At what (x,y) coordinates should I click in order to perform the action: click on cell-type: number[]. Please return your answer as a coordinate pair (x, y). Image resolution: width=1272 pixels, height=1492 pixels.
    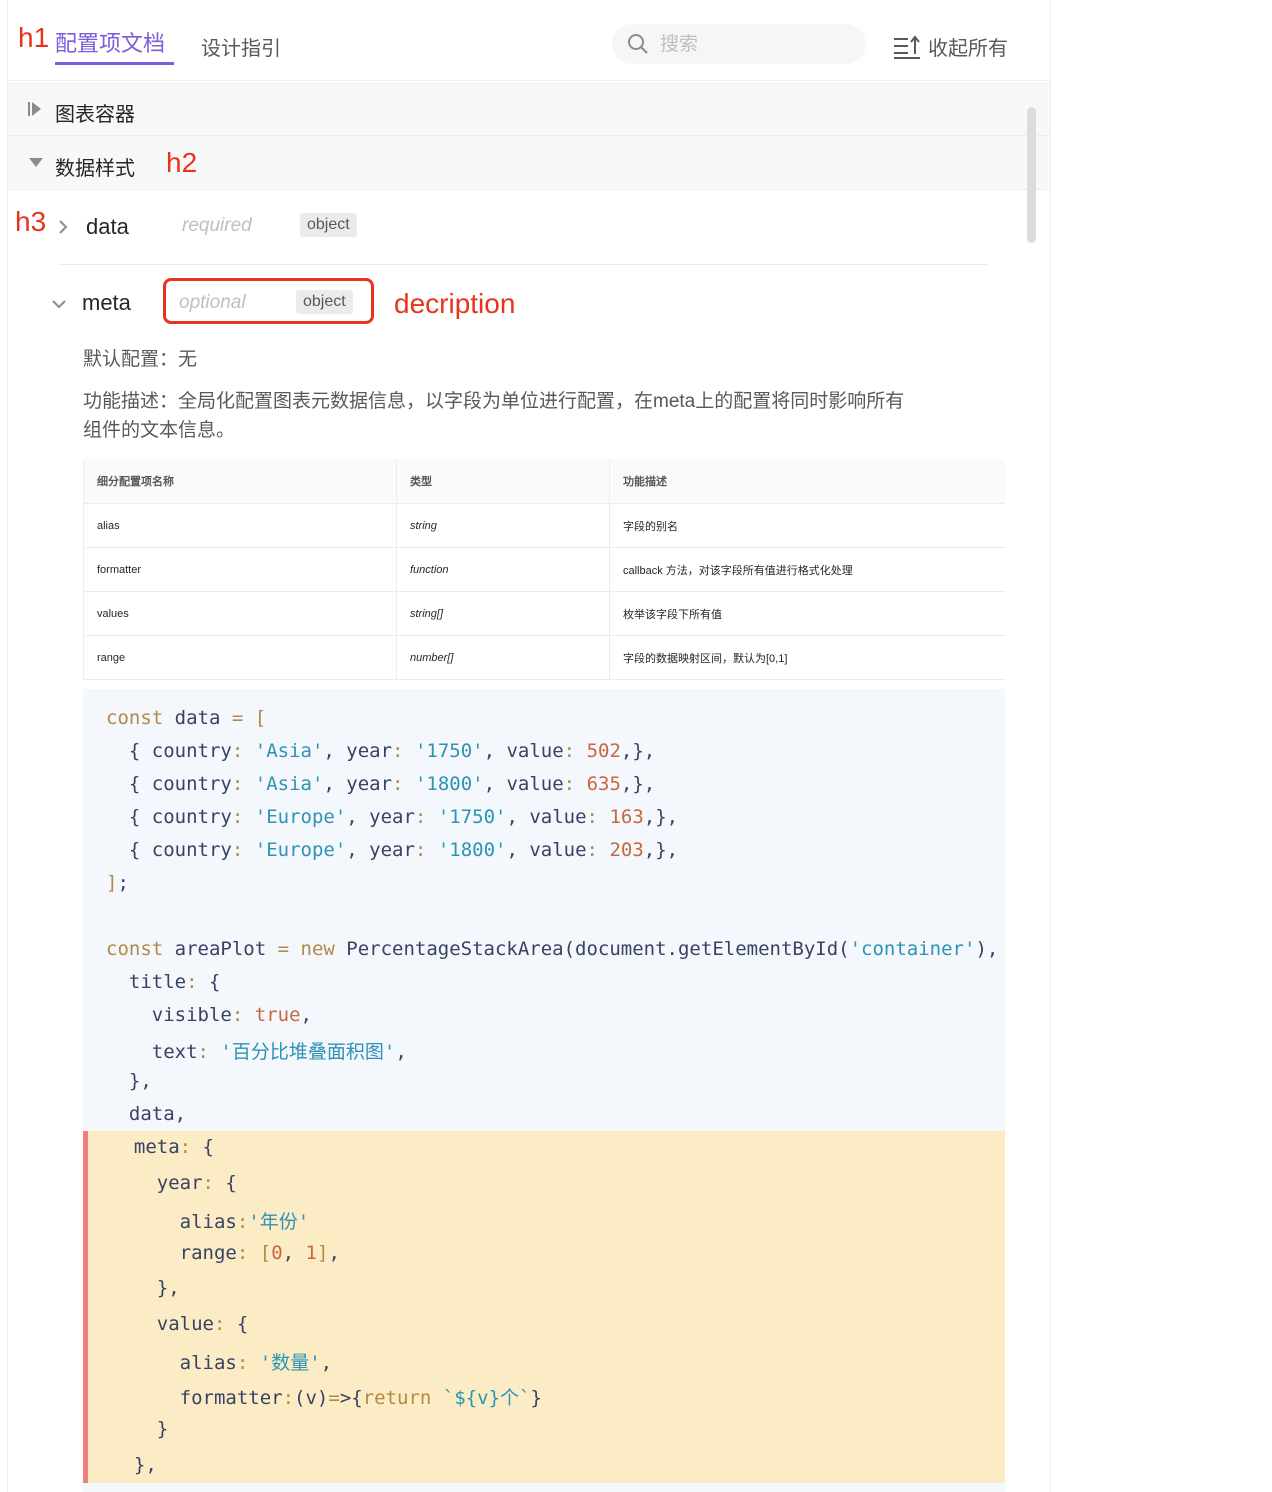
    Looking at the image, I should click on (503, 657).